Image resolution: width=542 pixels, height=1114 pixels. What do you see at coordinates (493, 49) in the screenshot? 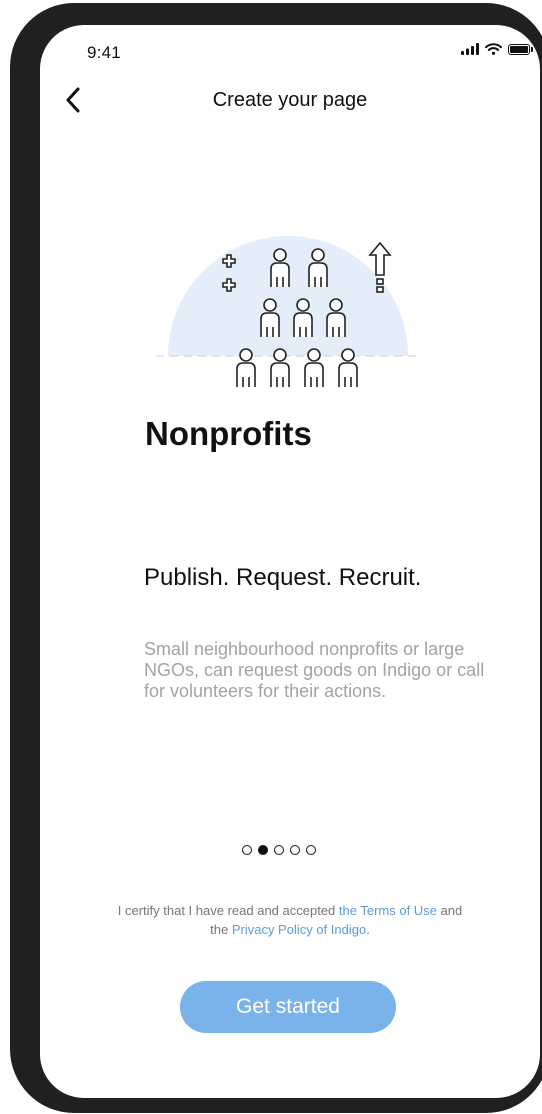
I see `wifi-icon` at bounding box center [493, 49].